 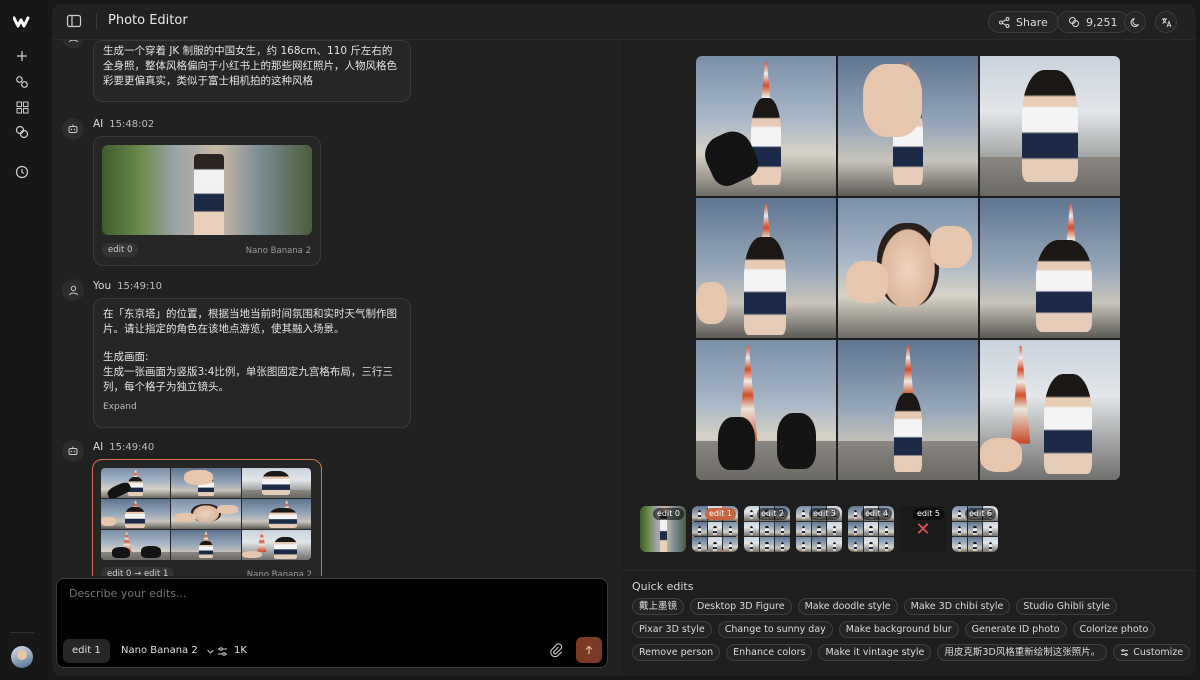 I want to click on send-button, so click(x=589, y=650).